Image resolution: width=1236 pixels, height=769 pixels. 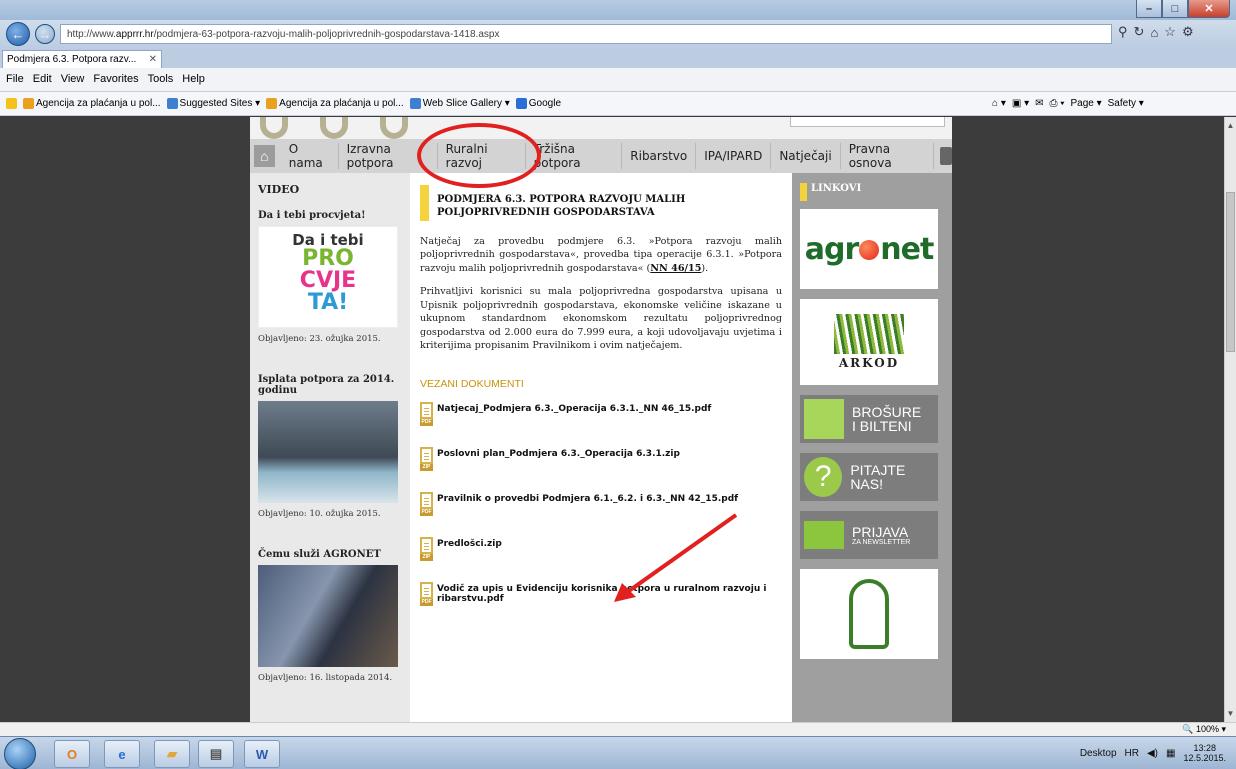 I want to click on back-button: ←, so click(x=18, y=34).